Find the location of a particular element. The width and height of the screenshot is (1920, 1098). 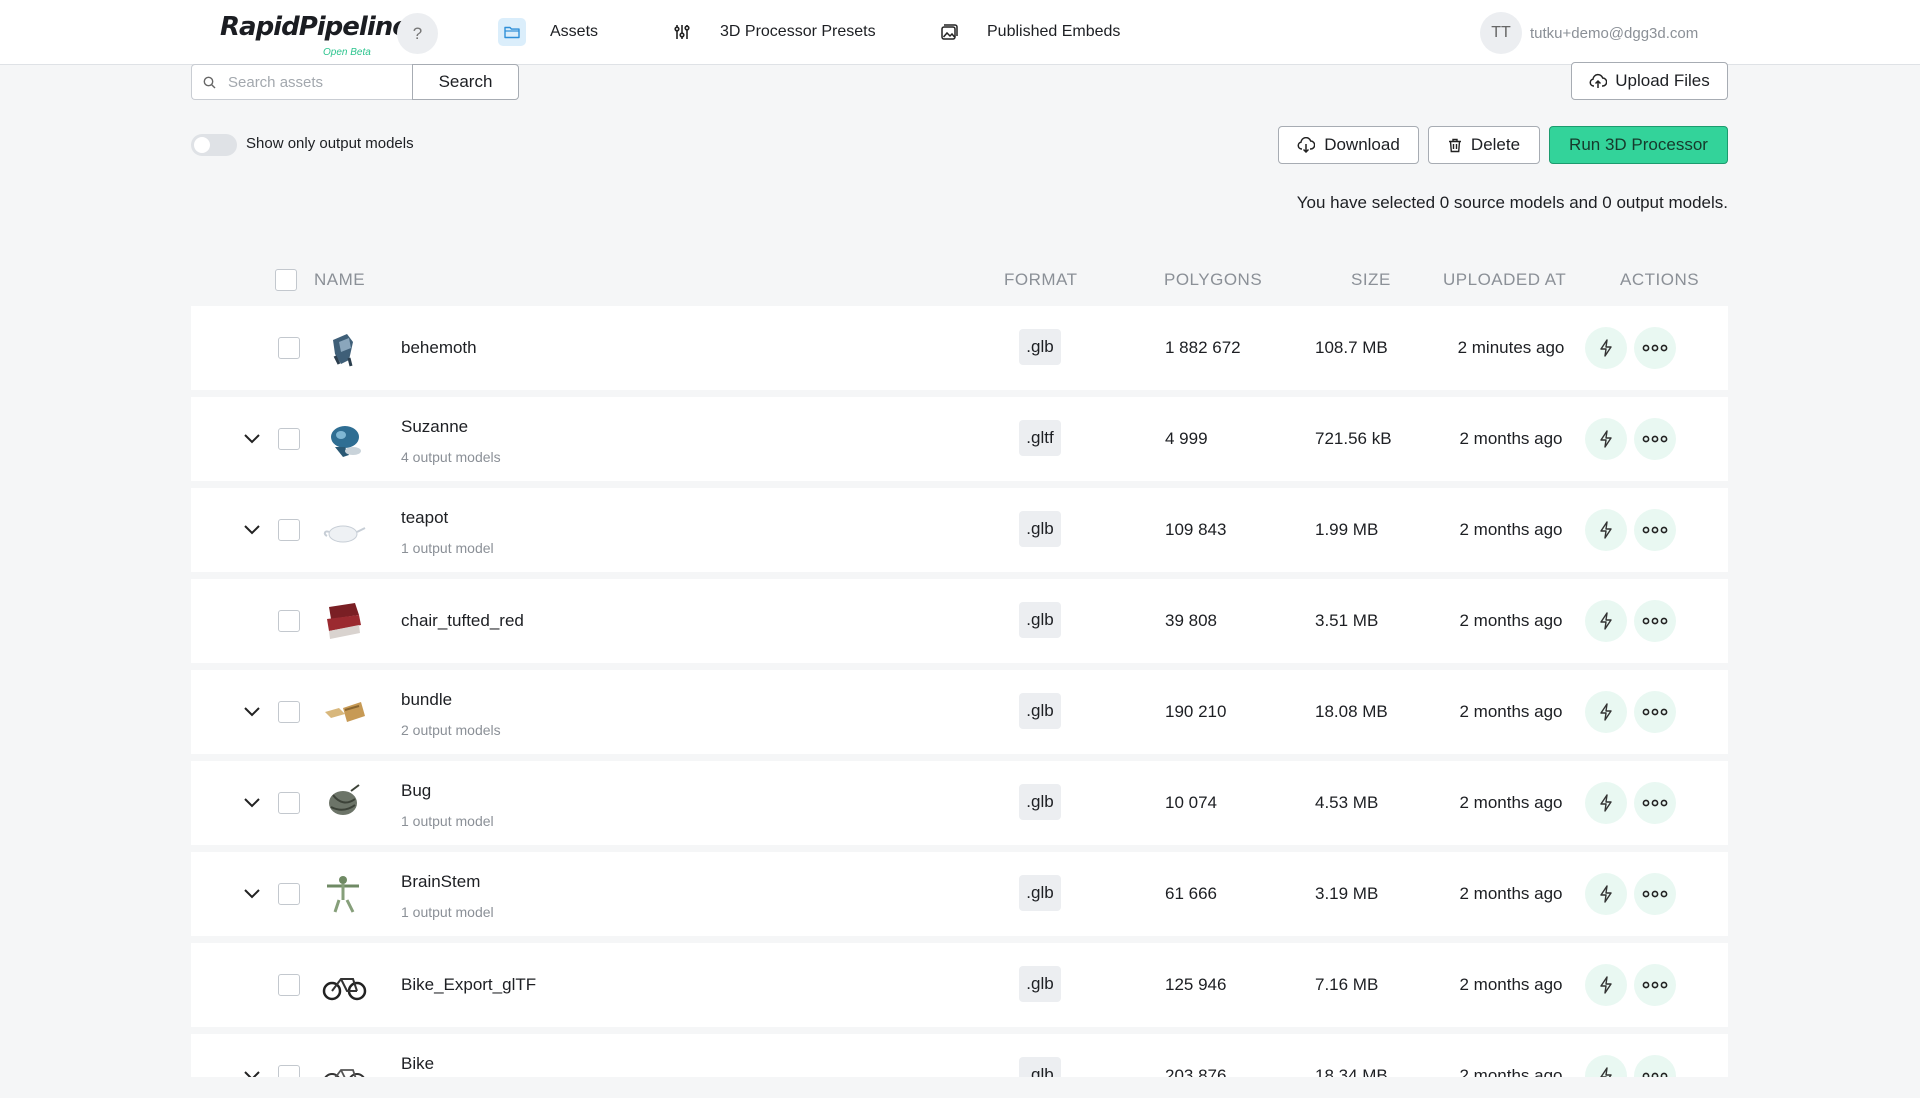

polygon-count: 4 999 is located at coordinates (1186, 438).